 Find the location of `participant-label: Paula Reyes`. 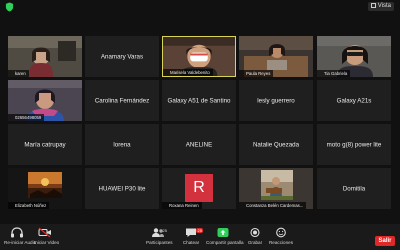

participant-label: Paula Reyes is located at coordinates (256, 73).